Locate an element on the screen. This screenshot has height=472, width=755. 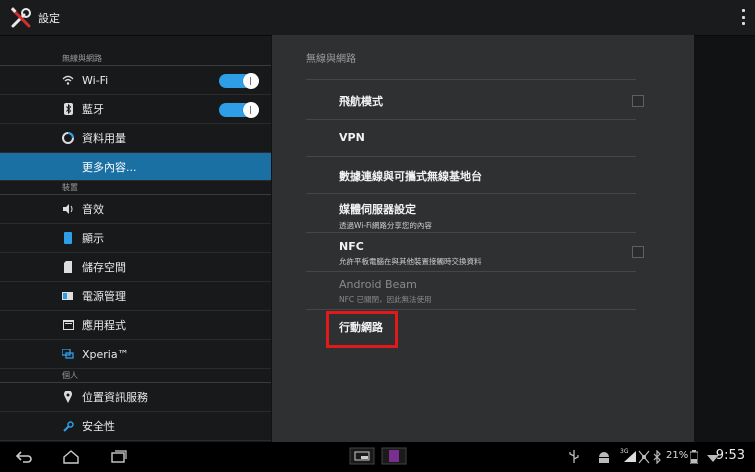
category-wireless: 無線與網路 is located at coordinates (135, 59).